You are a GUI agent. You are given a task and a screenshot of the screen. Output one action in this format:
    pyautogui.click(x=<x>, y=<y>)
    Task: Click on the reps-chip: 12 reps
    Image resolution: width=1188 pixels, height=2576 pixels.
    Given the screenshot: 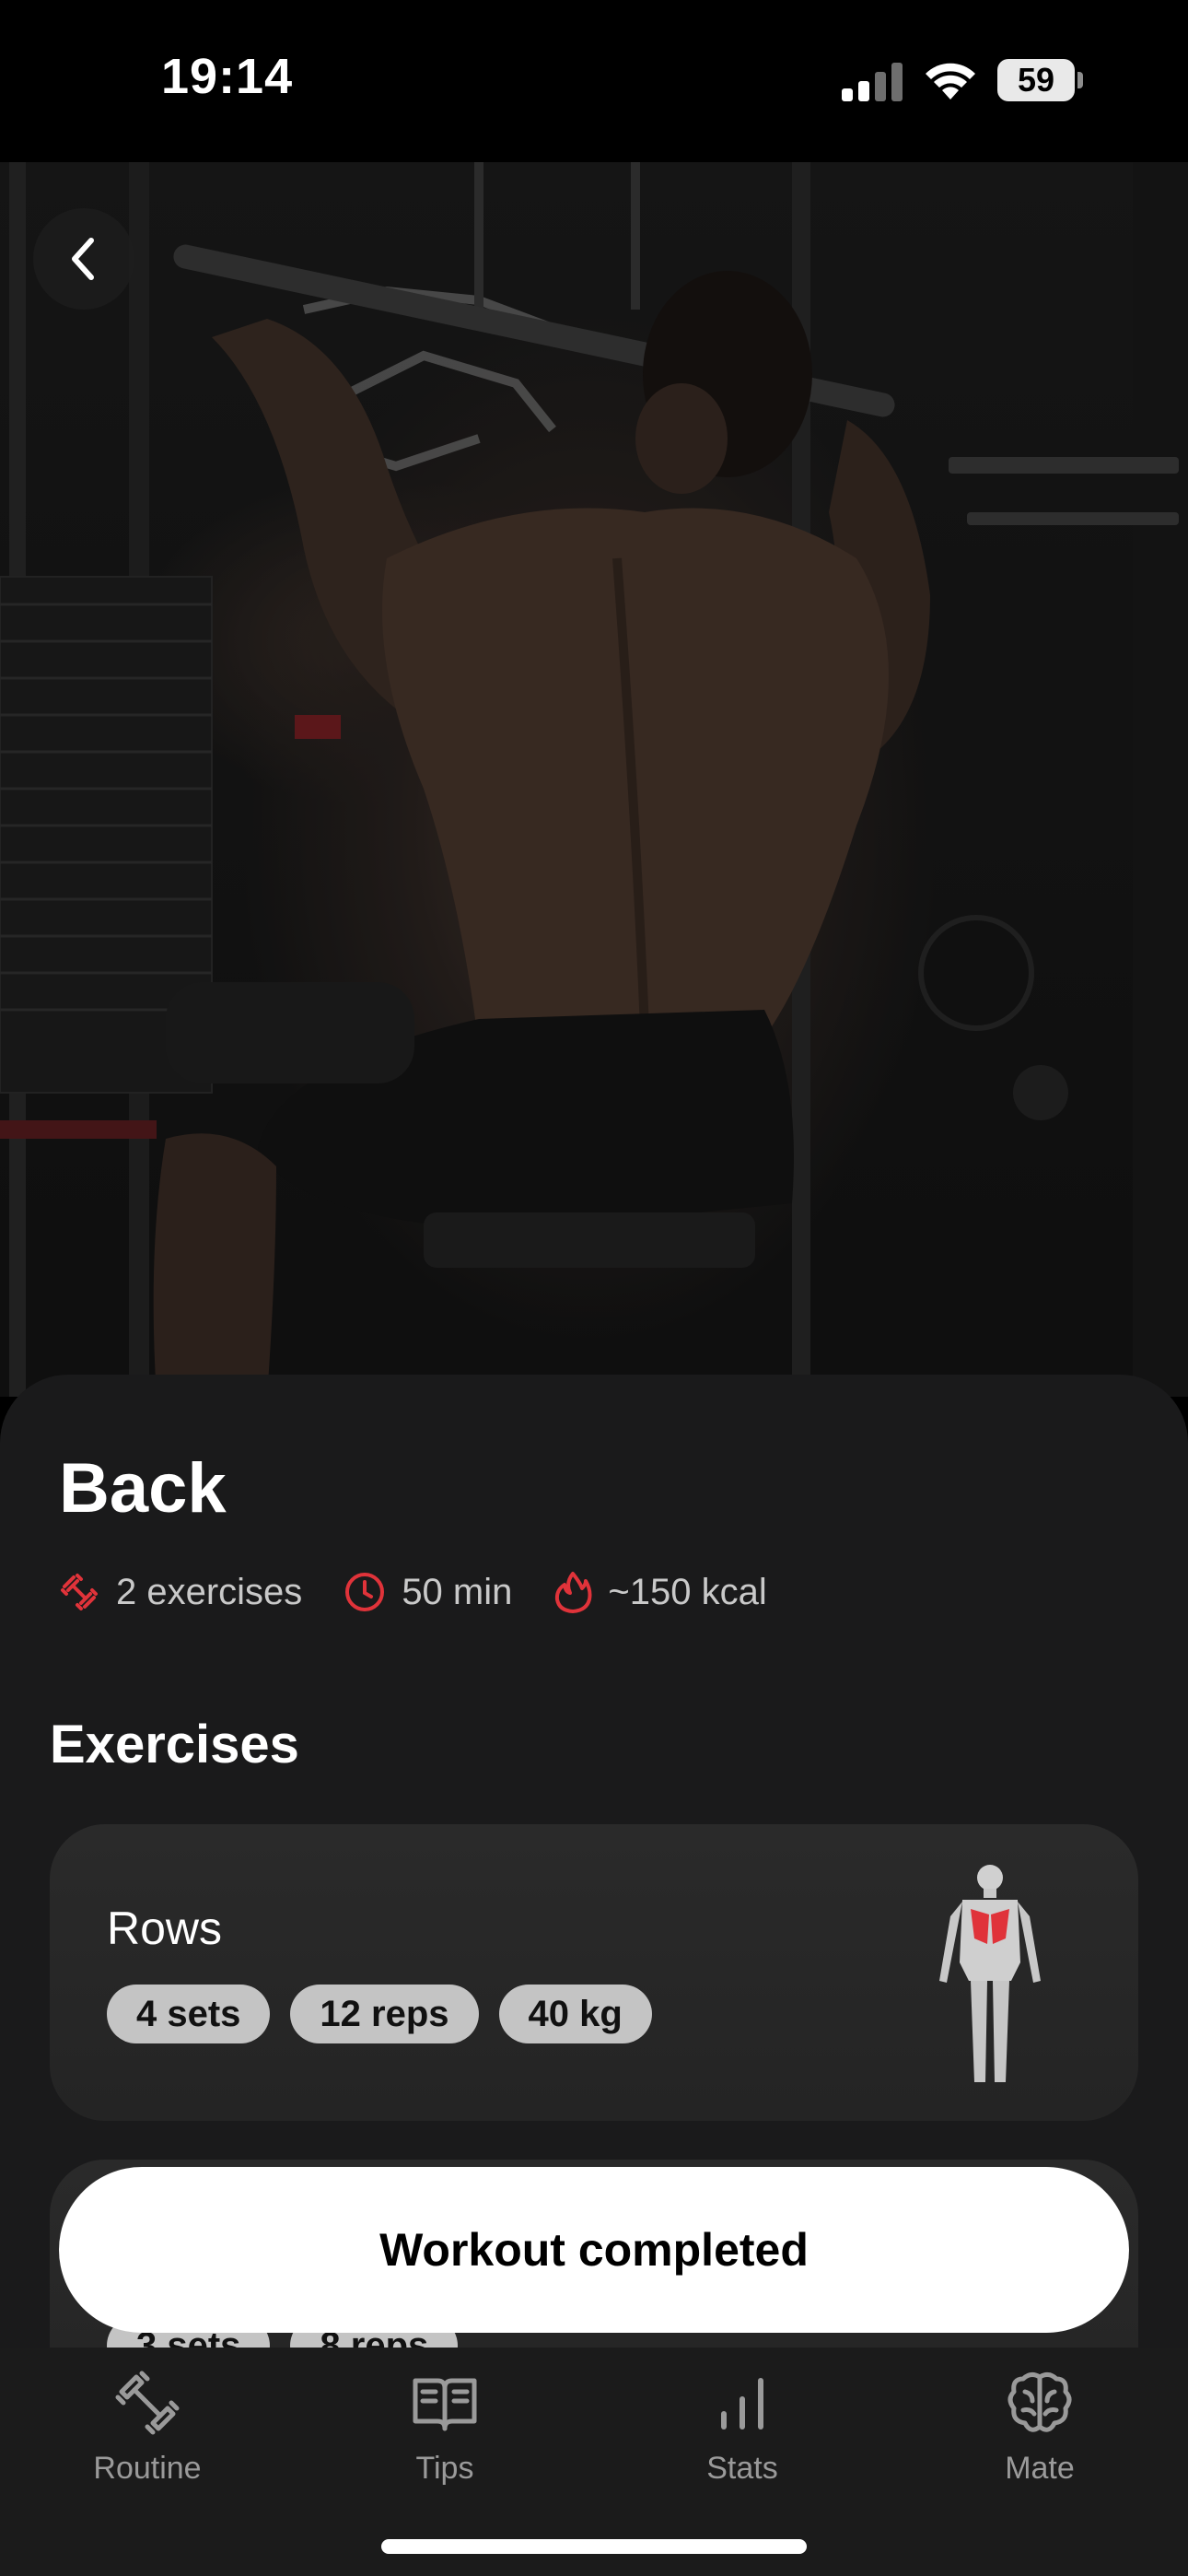 What is the action you would take?
    pyautogui.click(x=384, y=2014)
    